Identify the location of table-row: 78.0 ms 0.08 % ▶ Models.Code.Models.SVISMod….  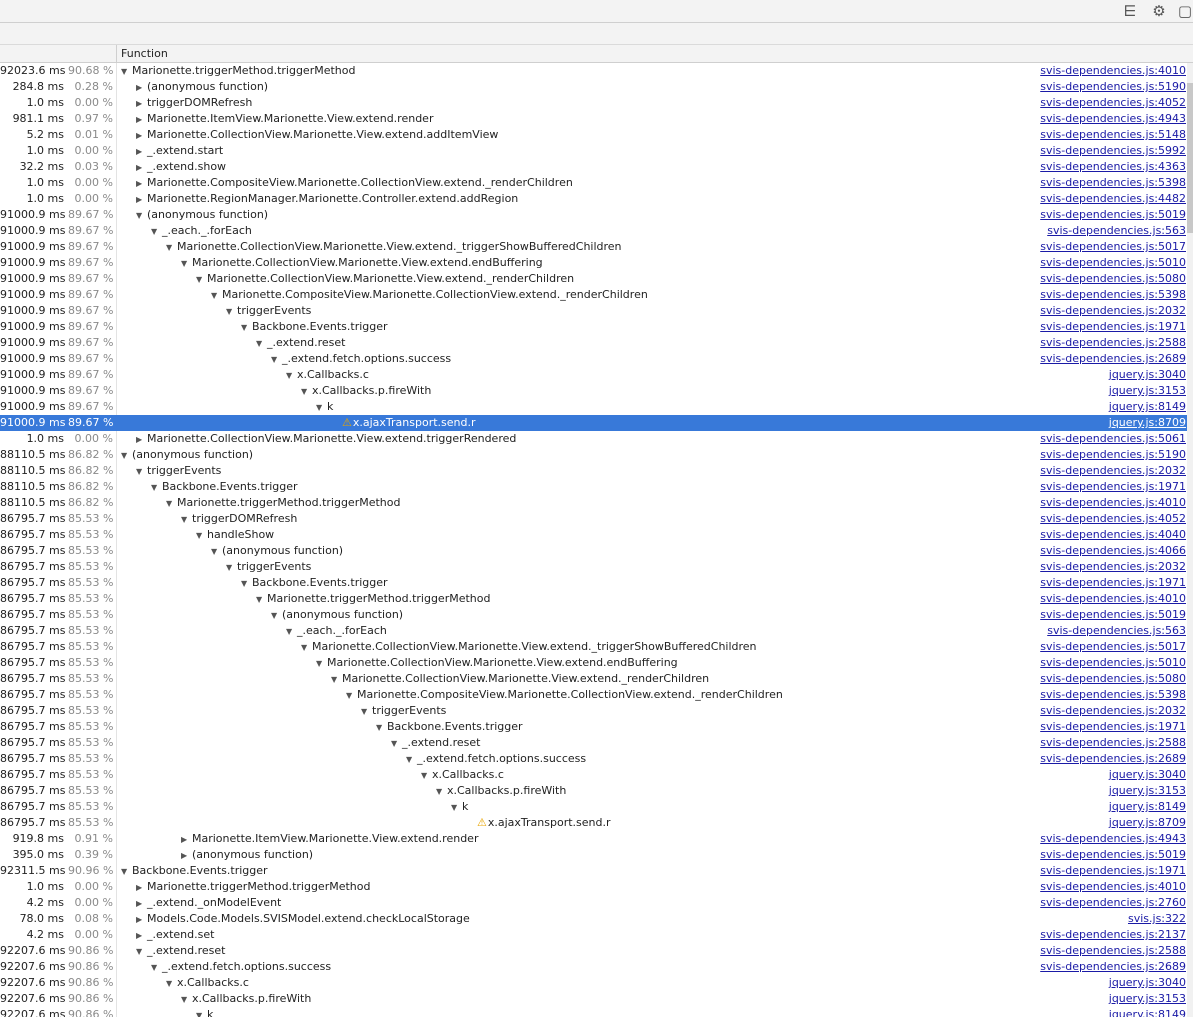
(596, 919).